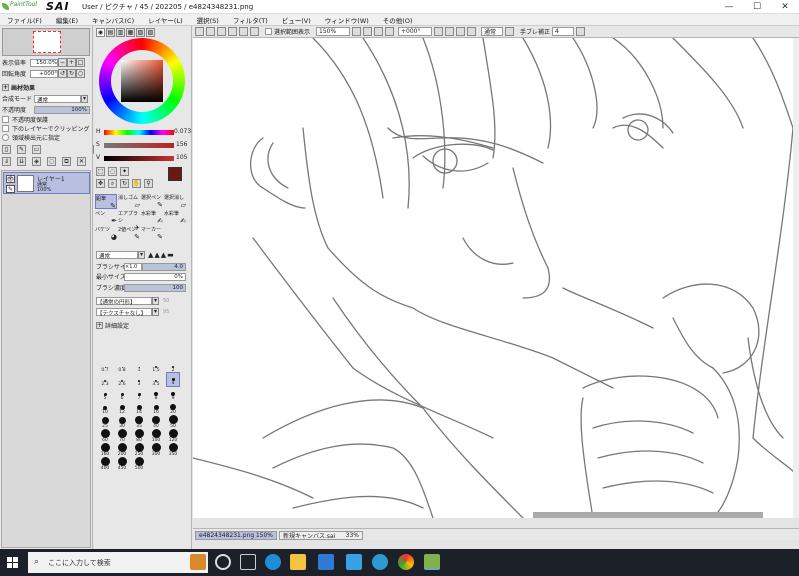 The image size is (799, 576). What do you see at coordinates (648, 515) in the screenshot?
I see `horizontal-scrollbar` at bounding box center [648, 515].